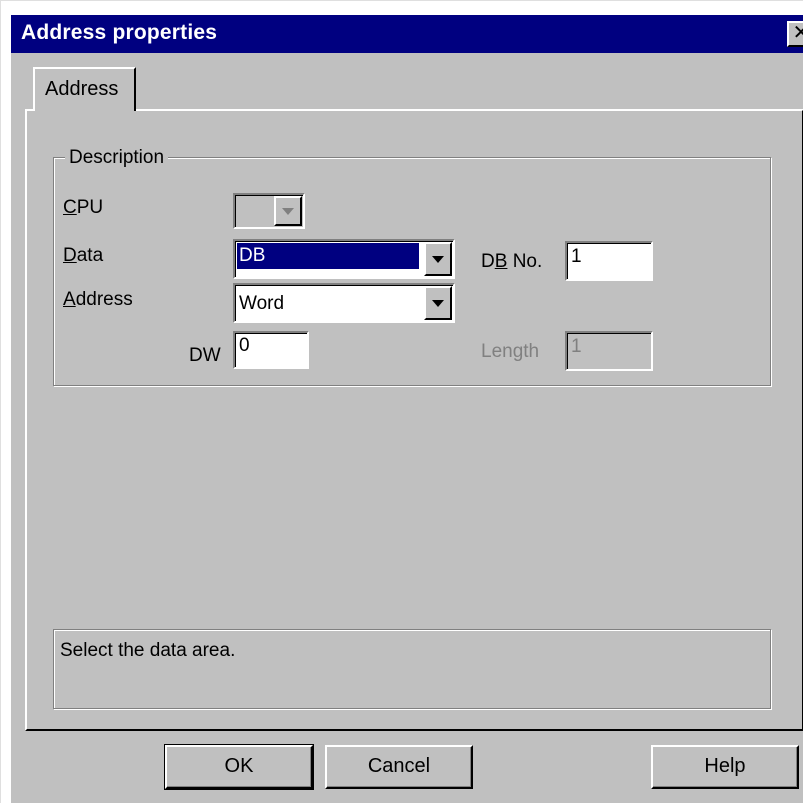 The width and height of the screenshot is (803, 804). I want to click on db-no-field: 1, so click(609, 261).